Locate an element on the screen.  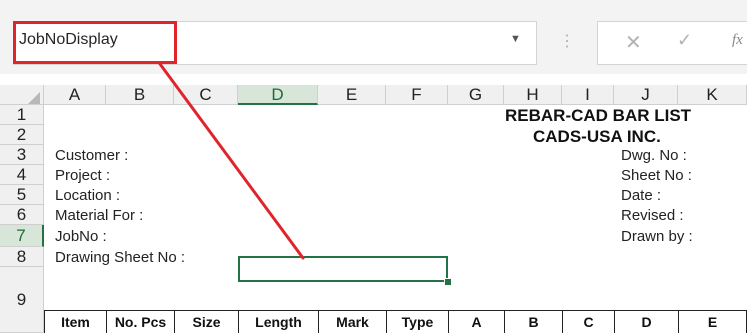
table-header-e: E is located at coordinates (712, 321).